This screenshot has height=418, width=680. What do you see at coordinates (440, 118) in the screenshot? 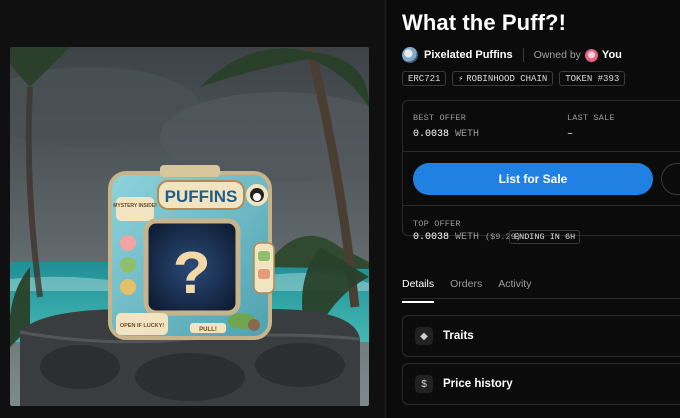
I see `best-offer-label: BEST OFFER` at bounding box center [440, 118].